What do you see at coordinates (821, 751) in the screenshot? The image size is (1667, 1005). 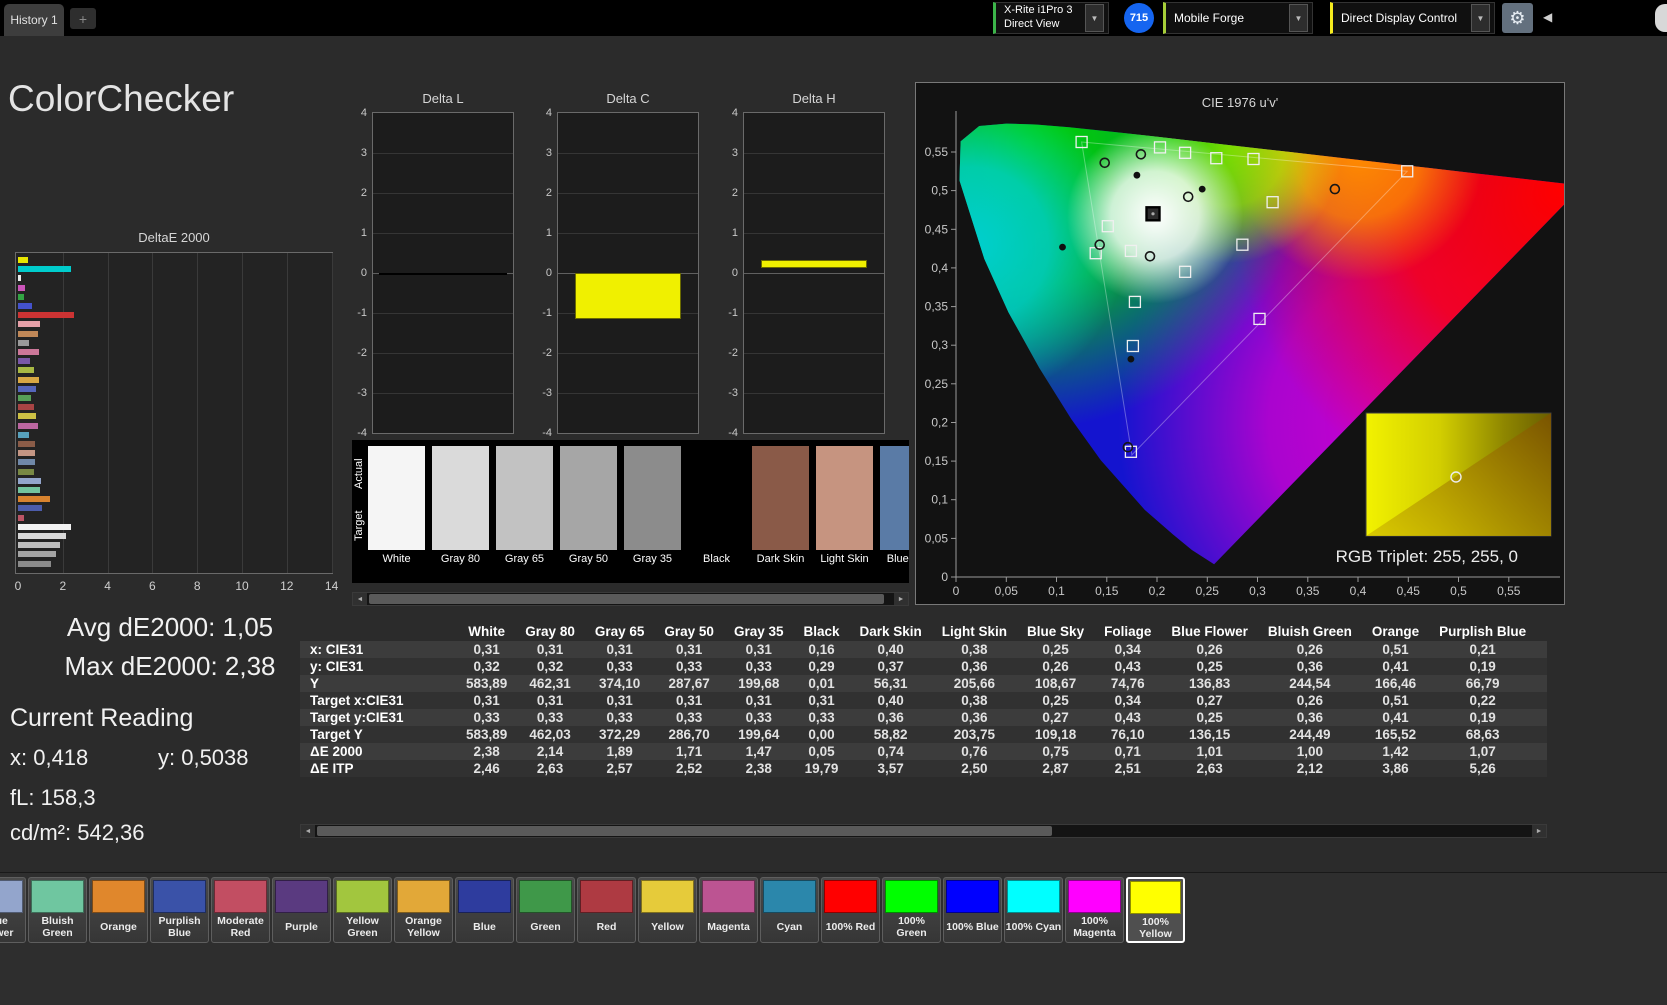 I see `table-cell: 0,05` at bounding box center [821, 751].